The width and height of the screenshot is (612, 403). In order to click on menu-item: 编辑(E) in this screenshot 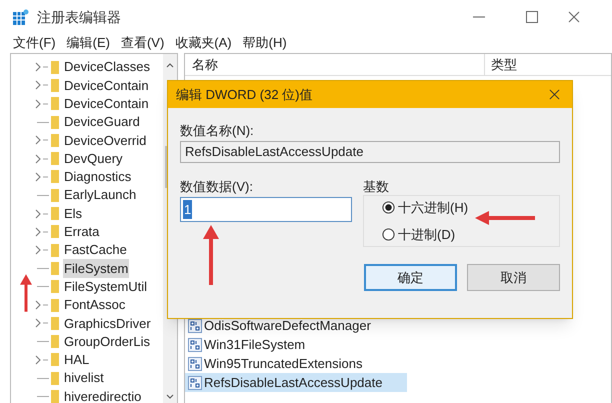, I will do `click(88, 43)`.